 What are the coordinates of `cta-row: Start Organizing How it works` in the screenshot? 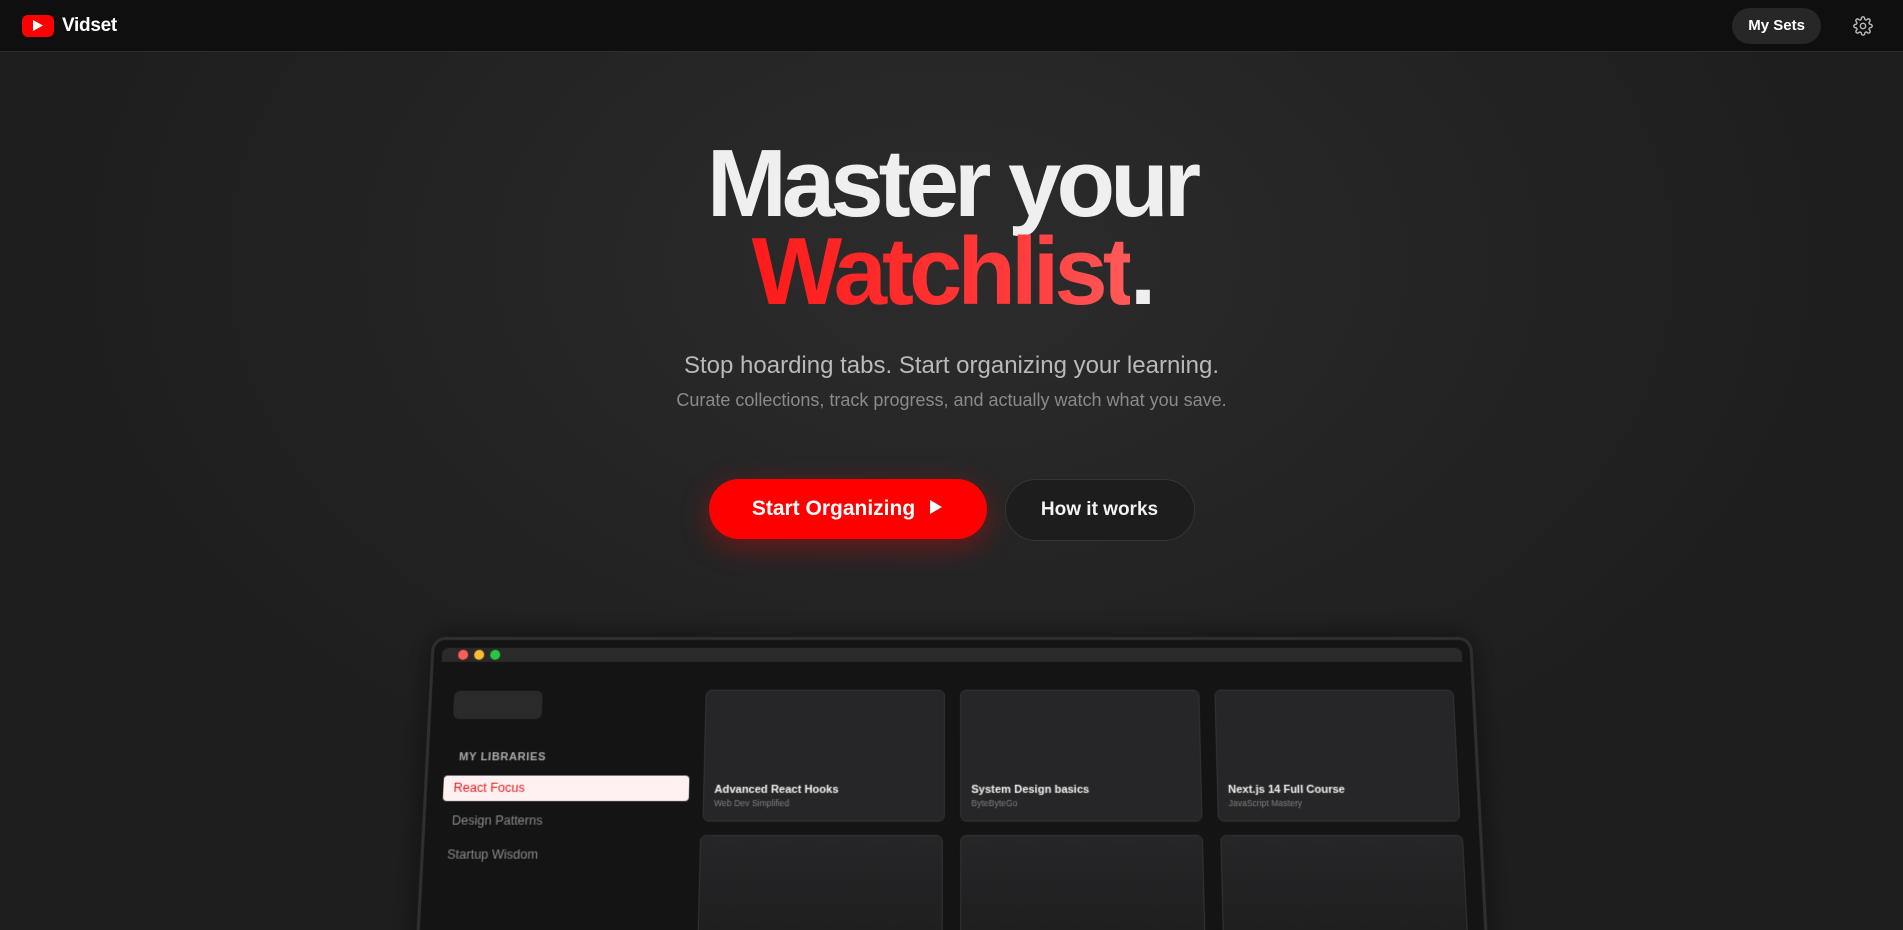 It's located at (951, 510).